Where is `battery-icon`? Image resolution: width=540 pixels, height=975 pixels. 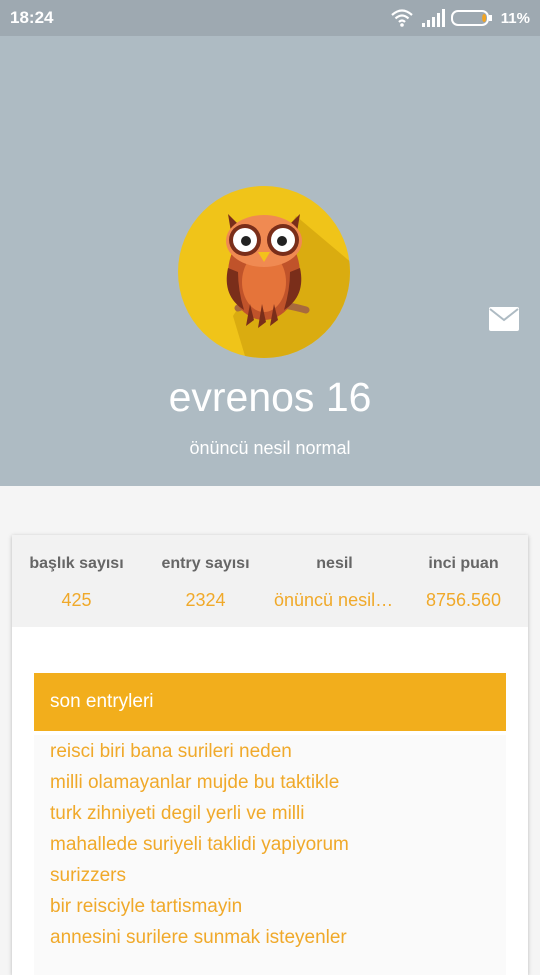
battery-icon is located at coordinates (471, 18).